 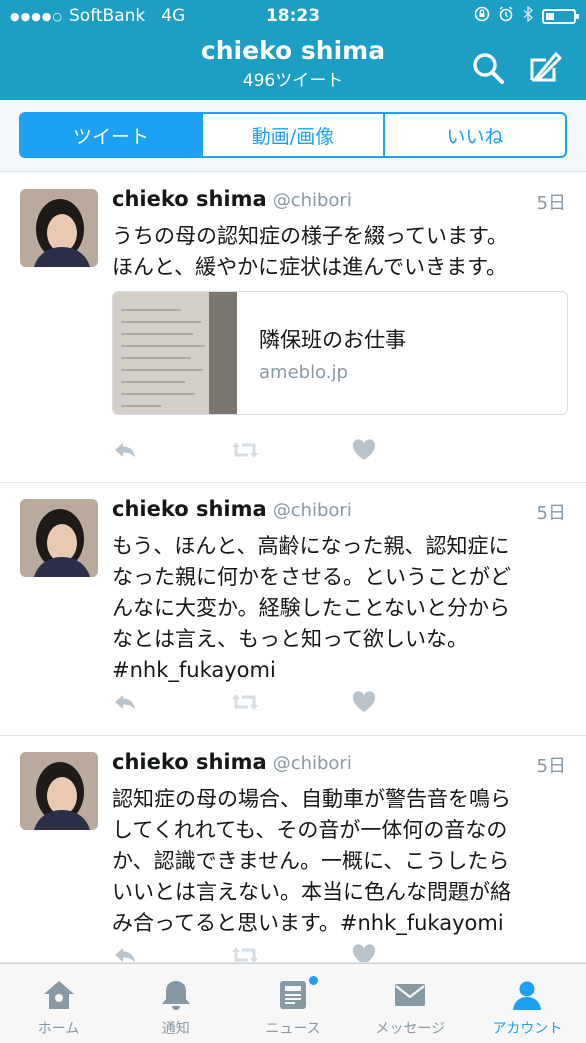 What do you see at coordinates (175, 995) in the screenshot?
I see `bell-icon` at bounding box center [175, 995].